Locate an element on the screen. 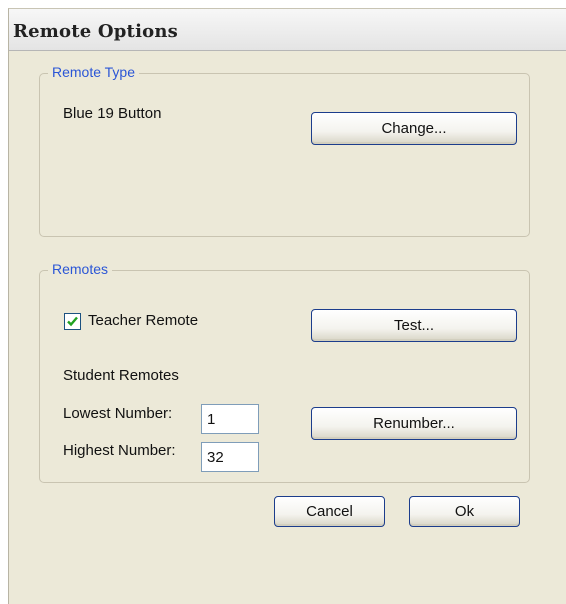 This screenshot has height=604, width=566. cancel-button: Cancel is located at coordinates (329, 511).